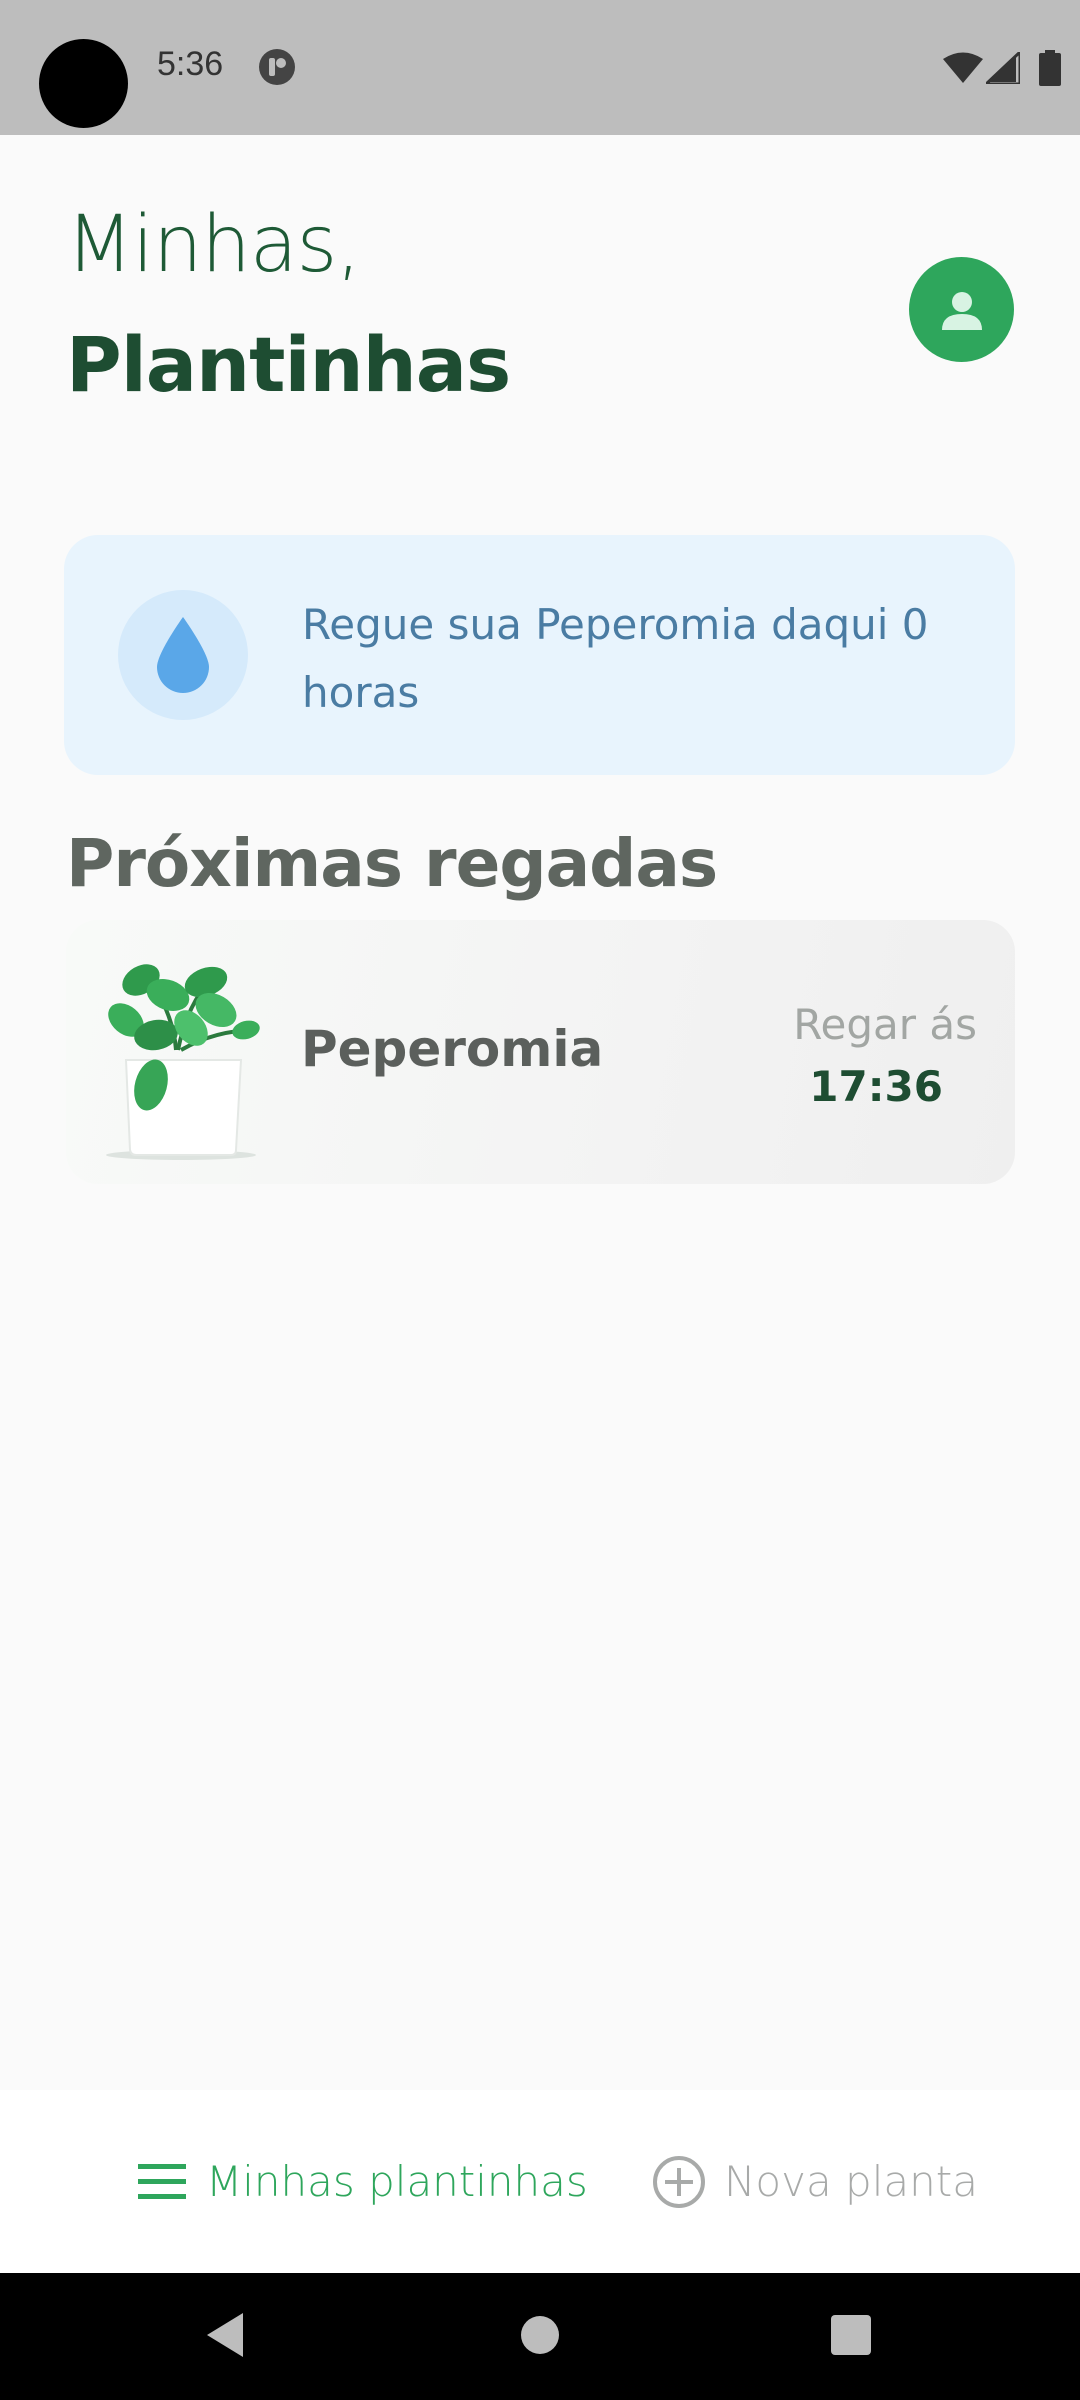 Image resolution: width=1080 pixels, height=2400 pixels. I want to click on water-time-label: Regar ás, so click(885, 1024).